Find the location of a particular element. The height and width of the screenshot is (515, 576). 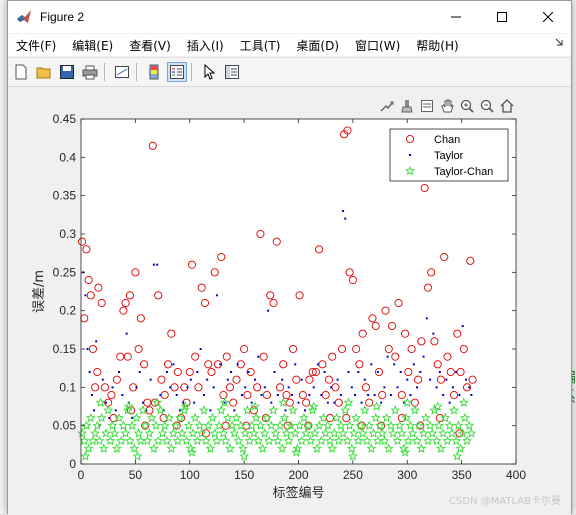

x-tick-label: 350 is located at coordinates (462, 475).